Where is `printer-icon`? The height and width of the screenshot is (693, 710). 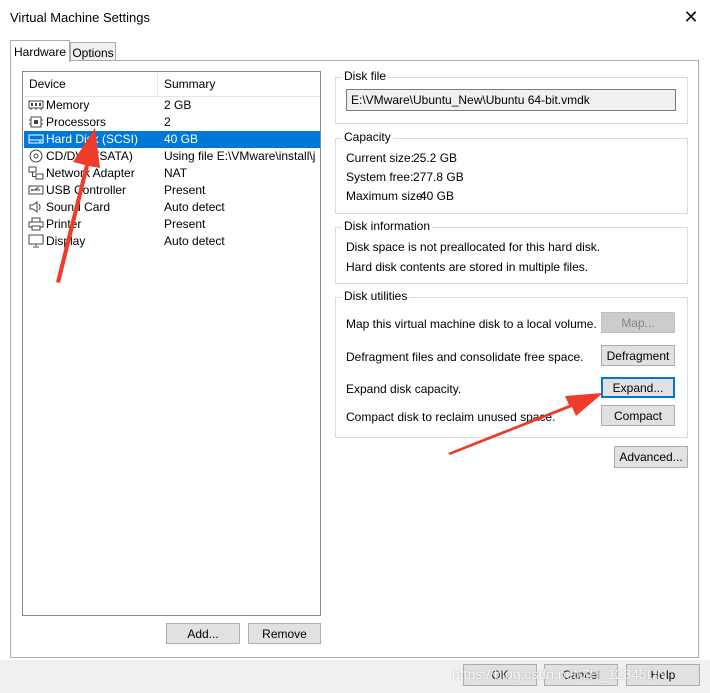
printer-icon is located at coordinates (36, 224).